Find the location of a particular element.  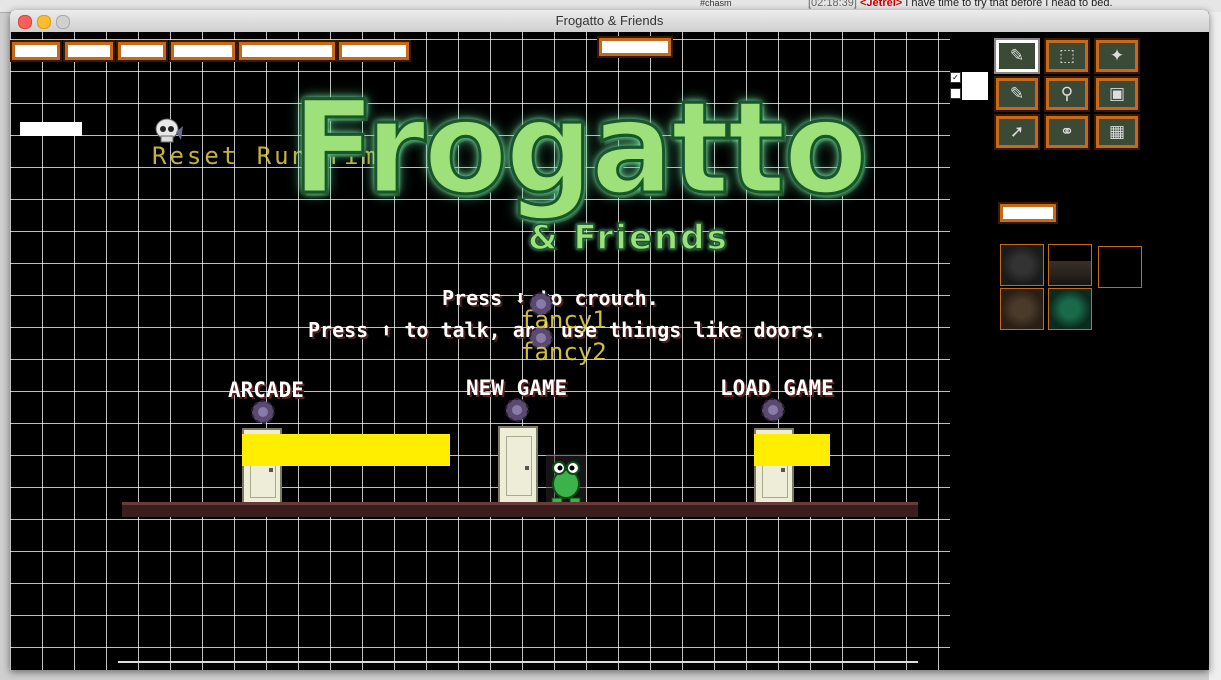

title-bar: Frogatto & Friends is located at coordinates (609, 21).